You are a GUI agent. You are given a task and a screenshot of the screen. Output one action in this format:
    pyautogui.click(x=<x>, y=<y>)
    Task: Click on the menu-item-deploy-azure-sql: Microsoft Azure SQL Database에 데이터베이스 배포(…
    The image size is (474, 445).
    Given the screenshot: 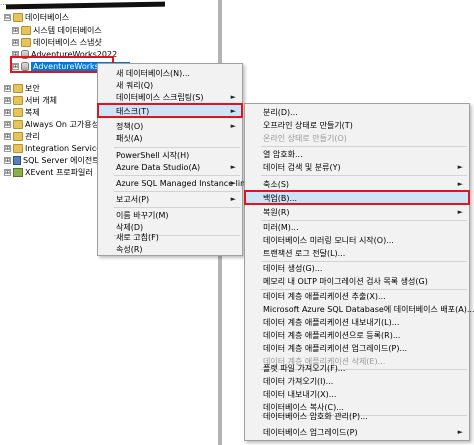 What is the action you would take?
    pyautogui.click(x=359, y=309)
    